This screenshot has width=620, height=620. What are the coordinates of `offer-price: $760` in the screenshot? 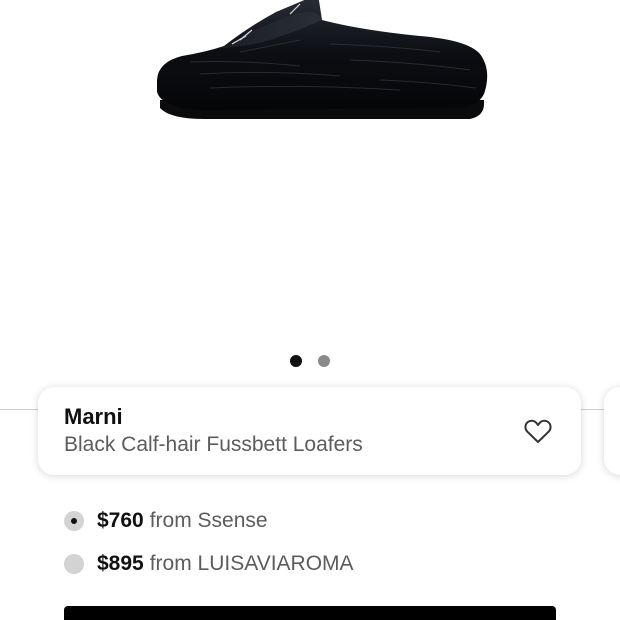 It's located at (120, 520).